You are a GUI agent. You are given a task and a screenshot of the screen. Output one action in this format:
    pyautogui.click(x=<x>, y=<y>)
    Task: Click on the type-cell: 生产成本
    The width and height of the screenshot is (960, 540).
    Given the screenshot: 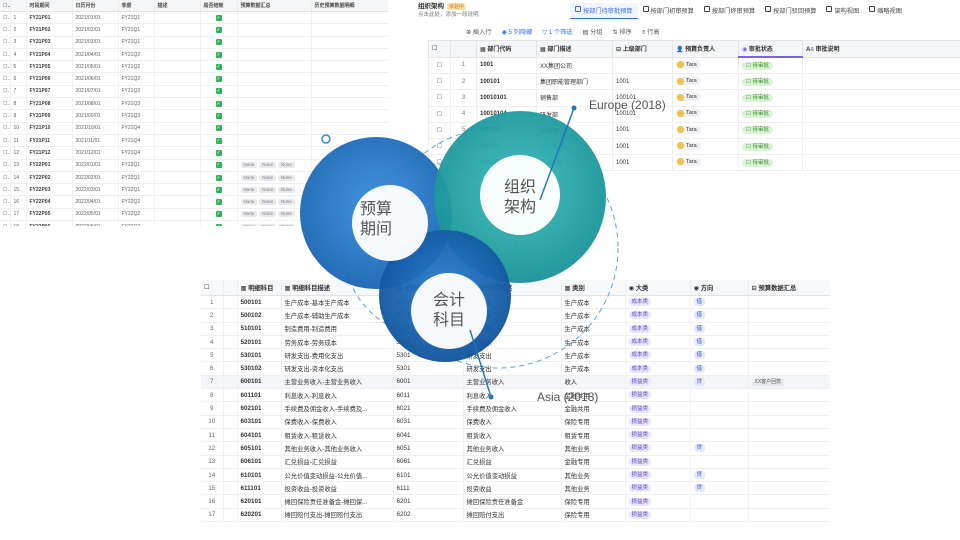 What is the action you would take?
    pyautogui.click(x=593, y=342)
    